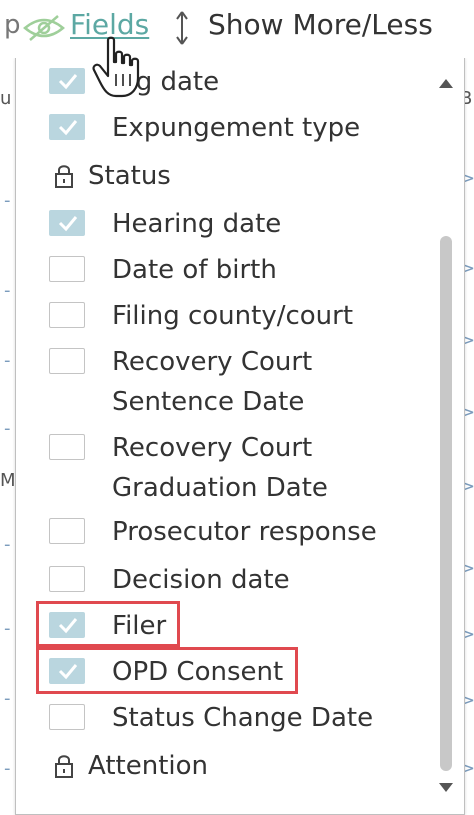 This screenshot has width=474, height=815. What do you see at coordinates (446, 83) in the screenshot?
I see `scroll-up-arrow-icon` at bounding box center [446, 83].